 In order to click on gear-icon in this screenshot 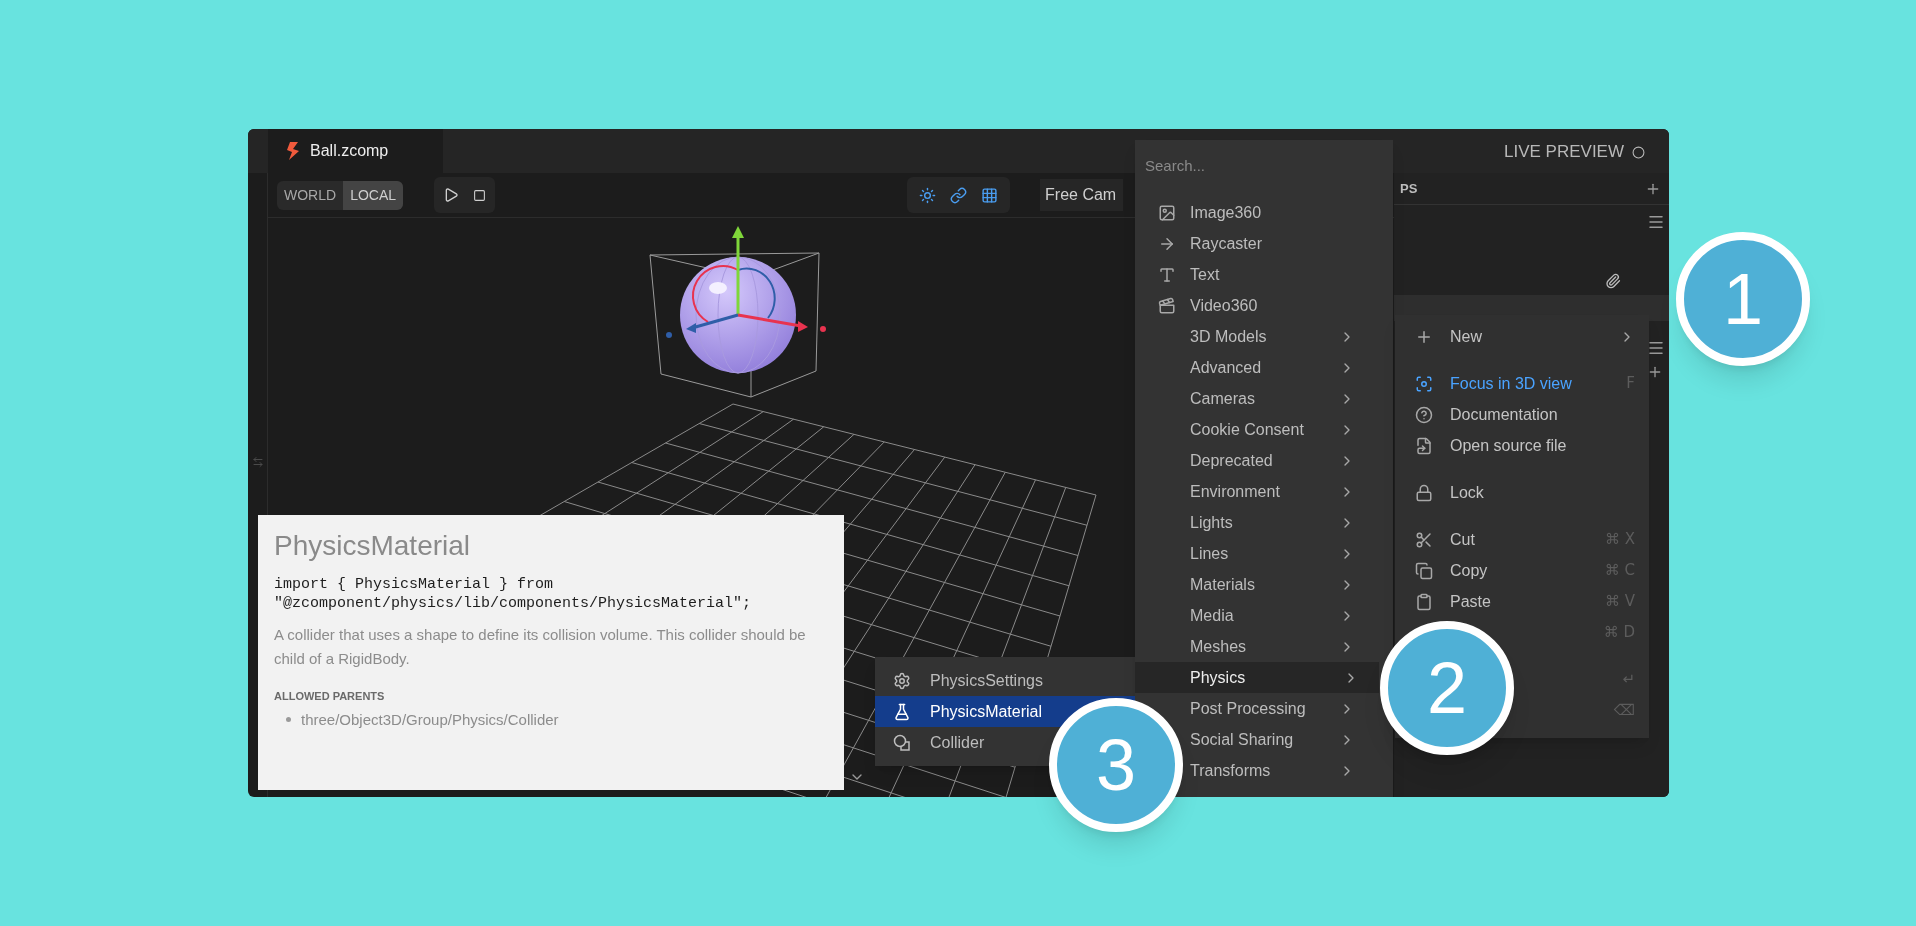, I will do `click(902, 680)`.